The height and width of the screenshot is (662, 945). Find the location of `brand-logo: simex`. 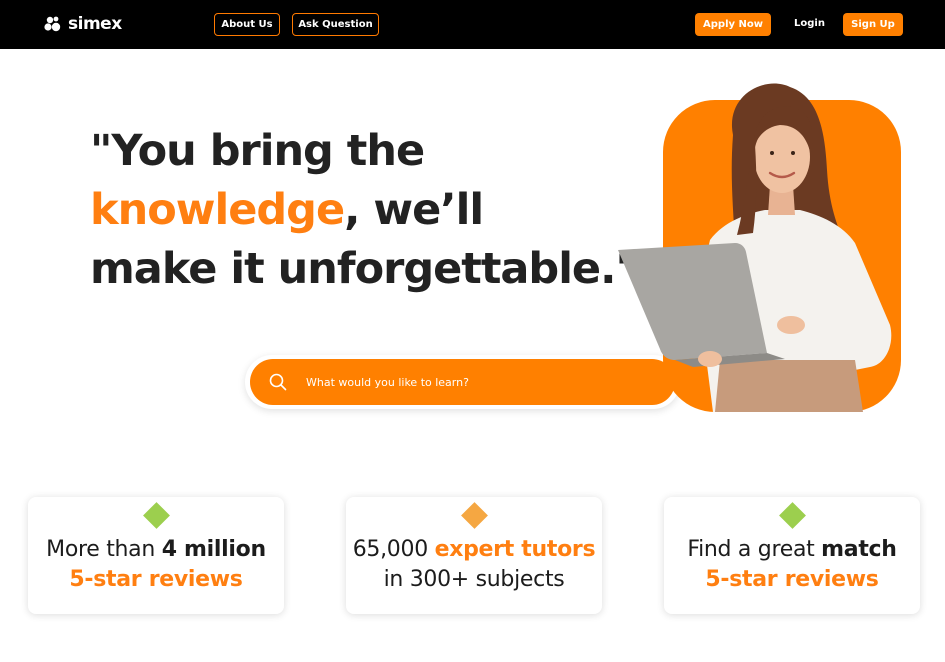

brand-logo: simex is located at coordinates (83, 24).